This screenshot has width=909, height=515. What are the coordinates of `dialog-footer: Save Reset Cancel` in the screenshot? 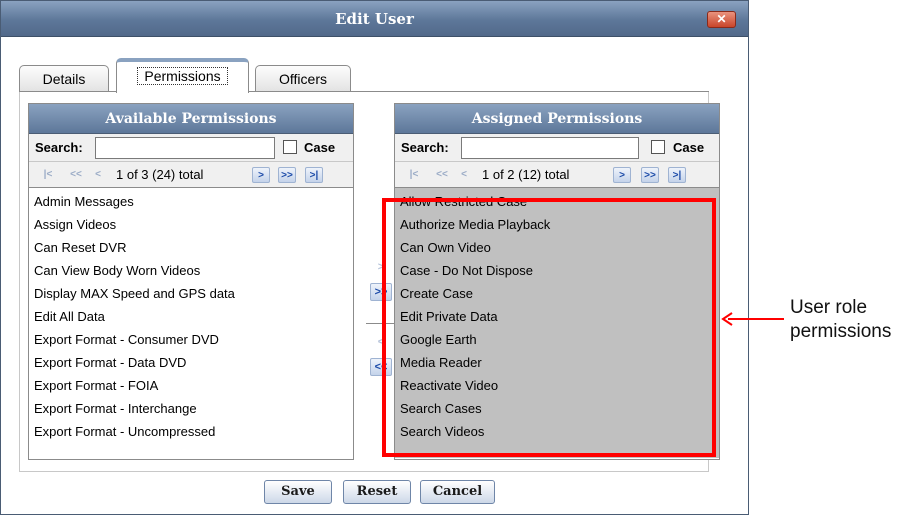 It's located at (374, 492).